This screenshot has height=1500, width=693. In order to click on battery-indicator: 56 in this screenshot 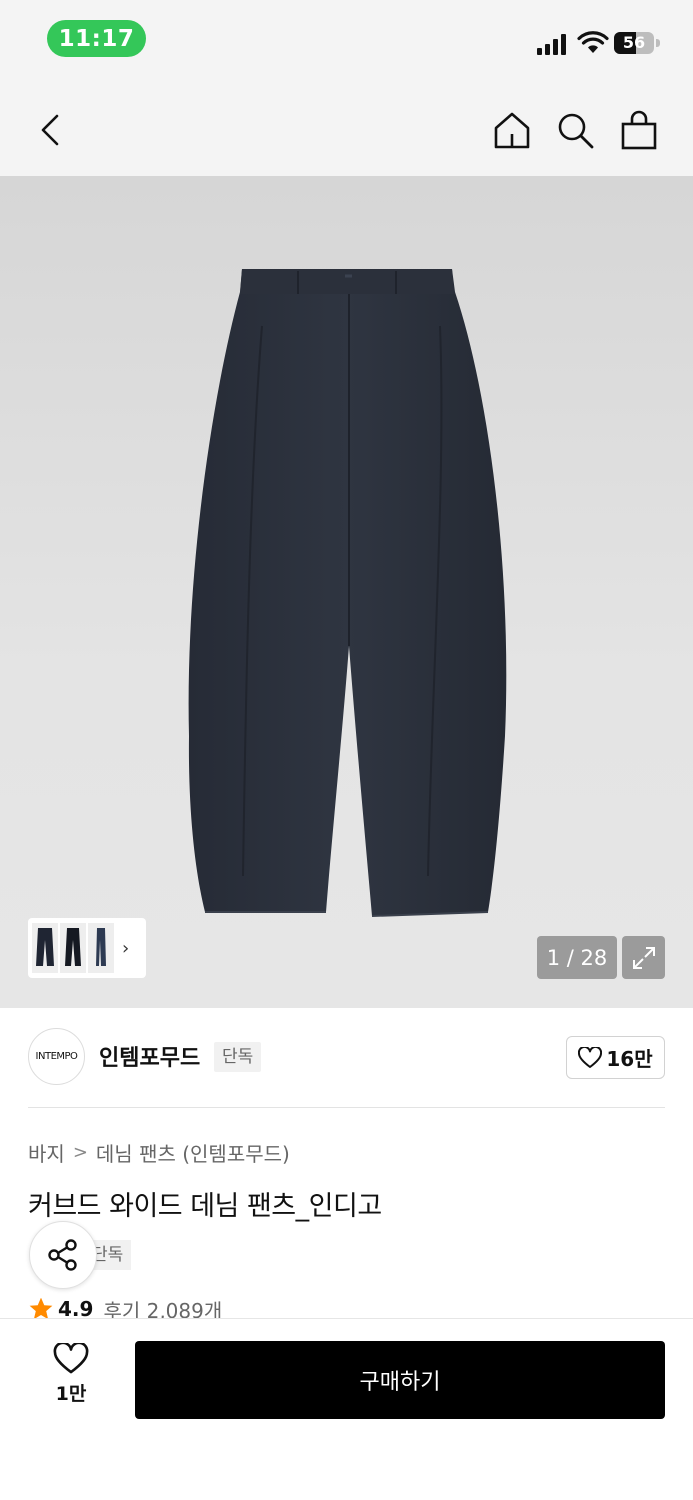, I will do `click(637, 44)`.